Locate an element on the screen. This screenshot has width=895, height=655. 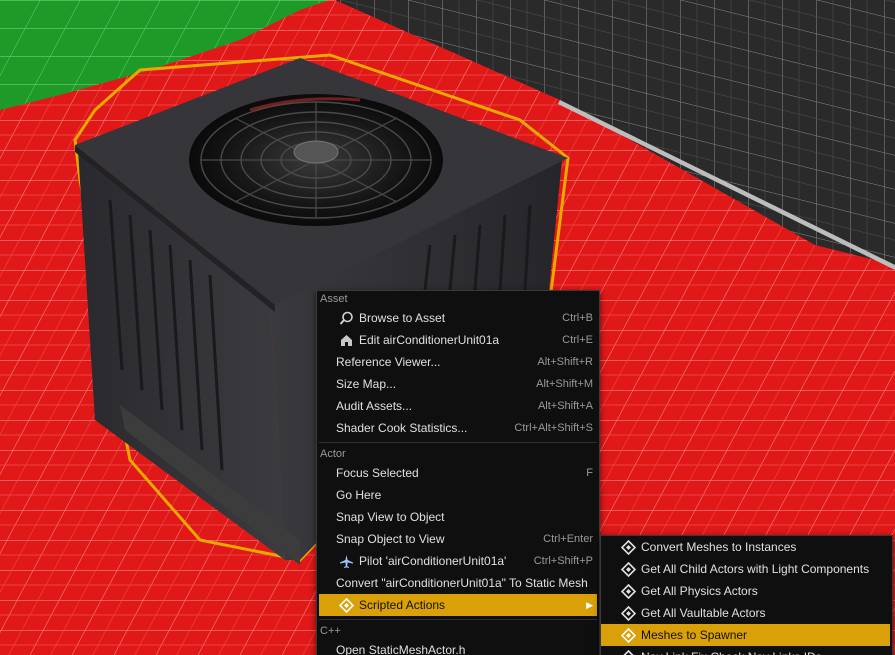
menu-item-label: Convert Meshes to Instances is located at coordinates (719, 547).